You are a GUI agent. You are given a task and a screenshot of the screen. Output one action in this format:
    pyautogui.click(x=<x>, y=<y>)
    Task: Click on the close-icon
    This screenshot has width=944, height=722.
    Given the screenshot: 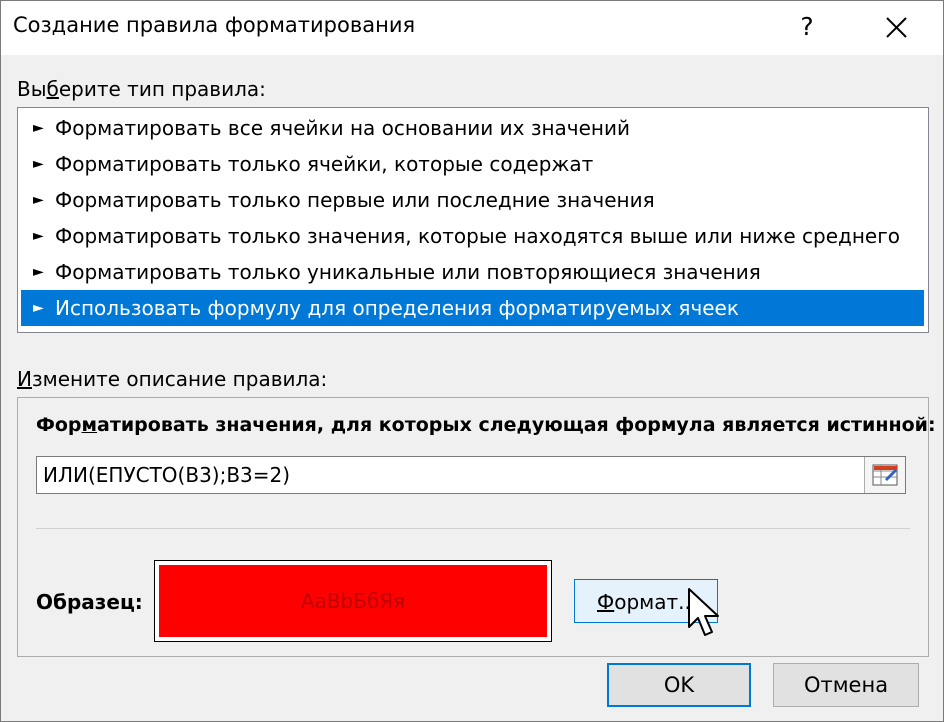 What is the action you would take?
    pyautogui.click(x=896, y=27)
    